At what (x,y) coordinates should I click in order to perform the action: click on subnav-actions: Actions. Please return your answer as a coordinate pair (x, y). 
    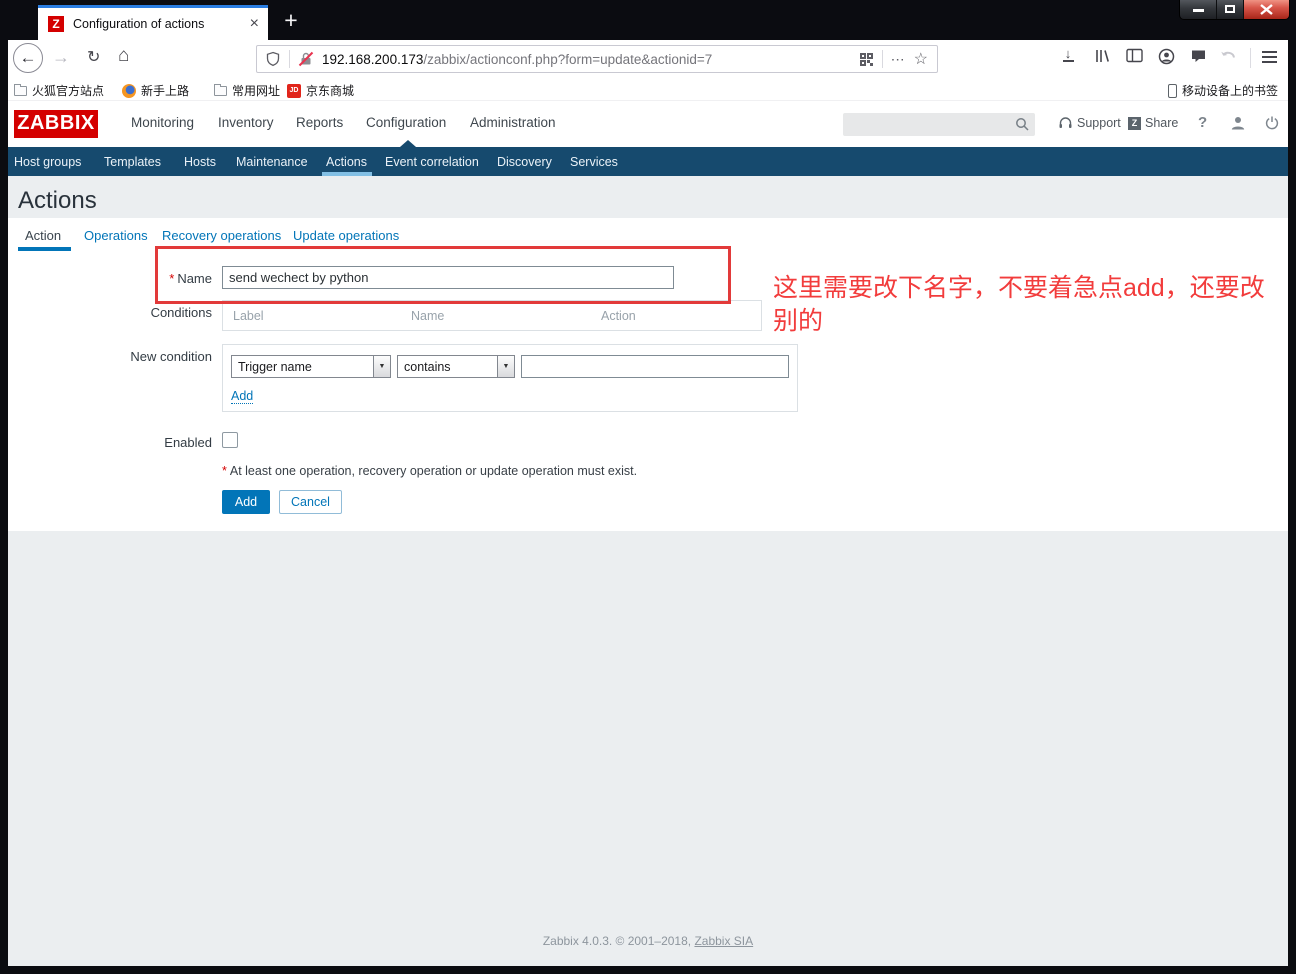
    Looking at the image, I should click on (346, 162).